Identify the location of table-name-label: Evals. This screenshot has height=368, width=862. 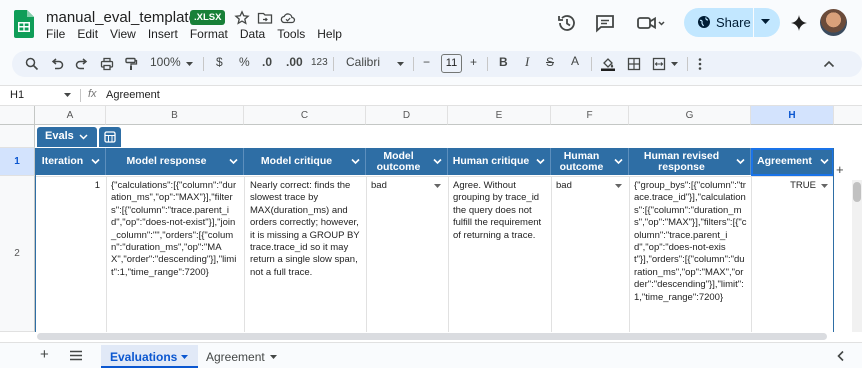
(59, 136).